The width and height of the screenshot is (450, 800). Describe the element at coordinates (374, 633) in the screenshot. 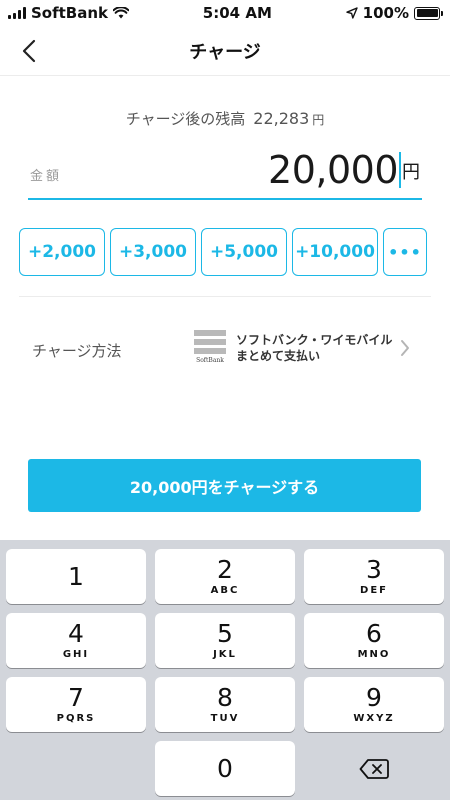

I see `key-digit: 6` at that location.